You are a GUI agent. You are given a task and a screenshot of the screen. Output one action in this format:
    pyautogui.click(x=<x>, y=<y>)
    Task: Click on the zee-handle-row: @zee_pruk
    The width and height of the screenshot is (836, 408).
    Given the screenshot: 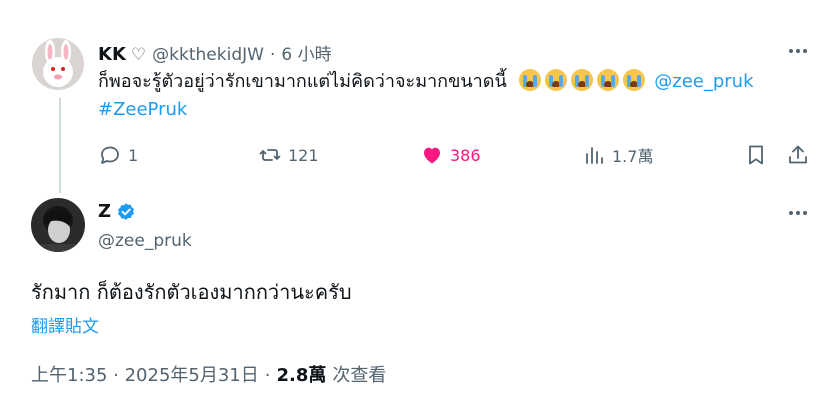 What is the action you would take?
    pyautogui.click(x=145, y=241)
    